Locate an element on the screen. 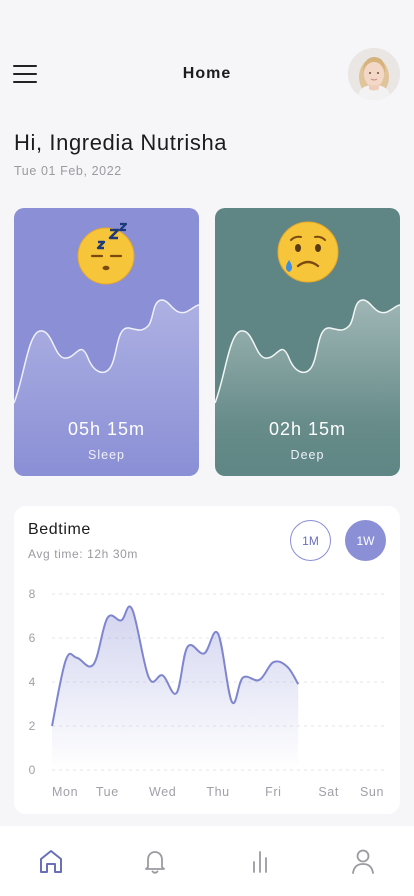  bell-icon is located at coordinates (155, 861).